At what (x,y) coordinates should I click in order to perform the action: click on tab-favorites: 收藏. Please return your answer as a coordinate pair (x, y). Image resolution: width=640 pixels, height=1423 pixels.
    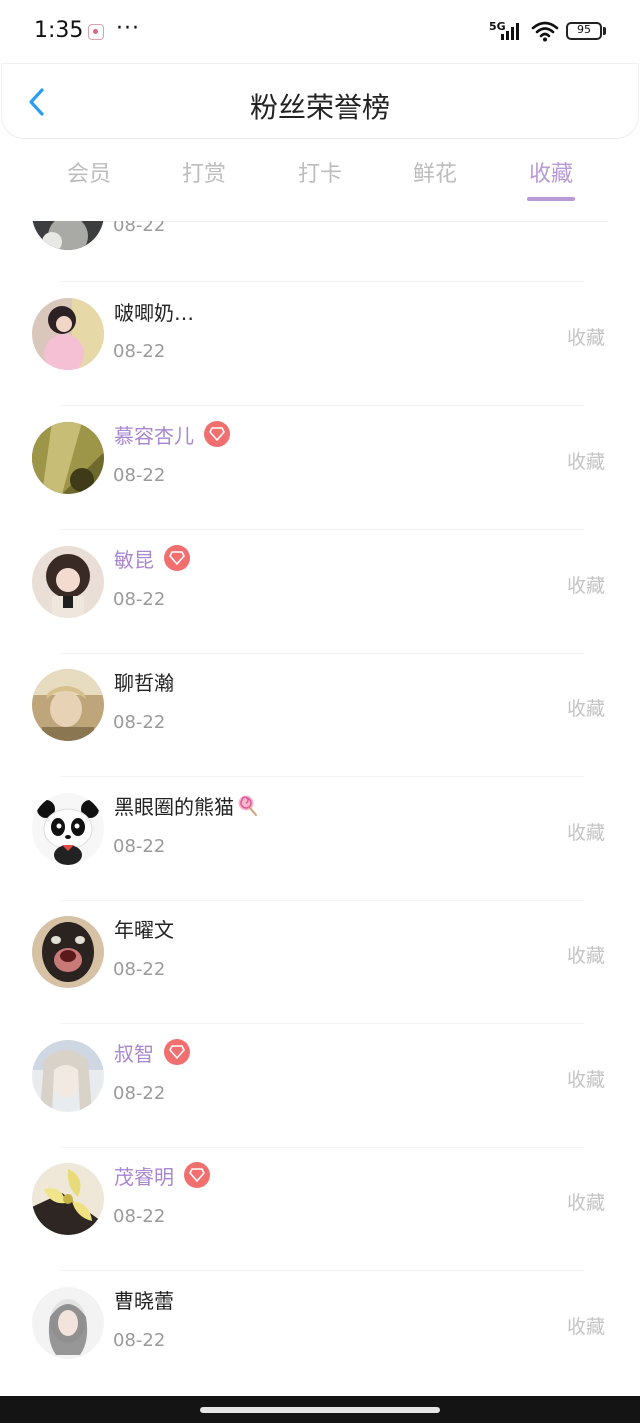
    Looking at the image, I should click on (551, 172).